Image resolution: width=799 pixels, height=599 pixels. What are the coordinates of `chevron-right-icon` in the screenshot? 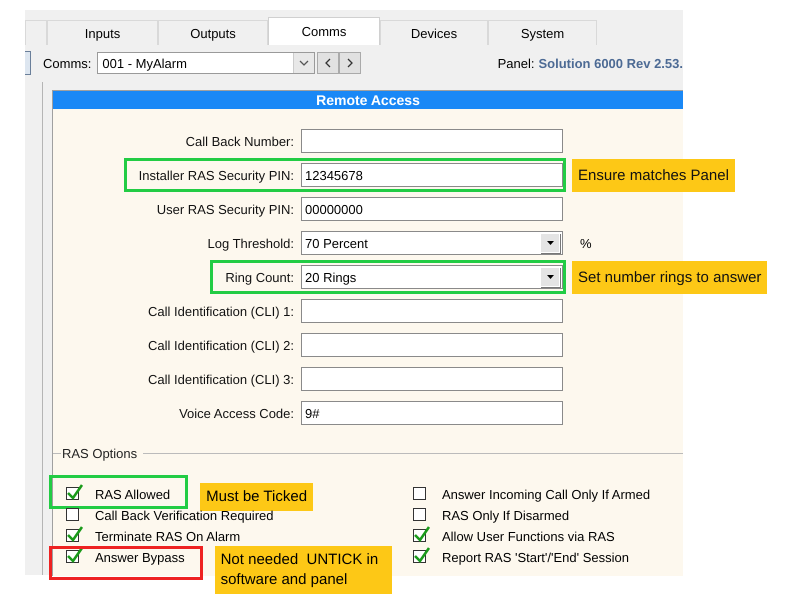 It's located at (350, 63).